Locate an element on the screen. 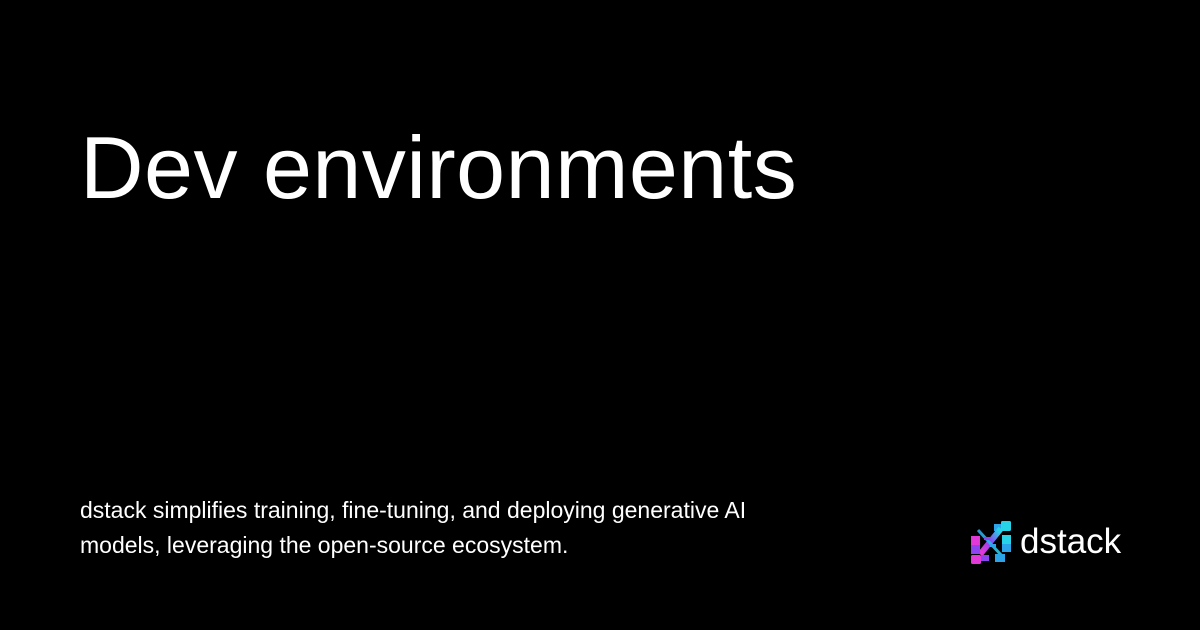 Image resolution: width=1200 pixels, height=630 pixels. brand-logo: dstack is located at coordinates (1044, 542).